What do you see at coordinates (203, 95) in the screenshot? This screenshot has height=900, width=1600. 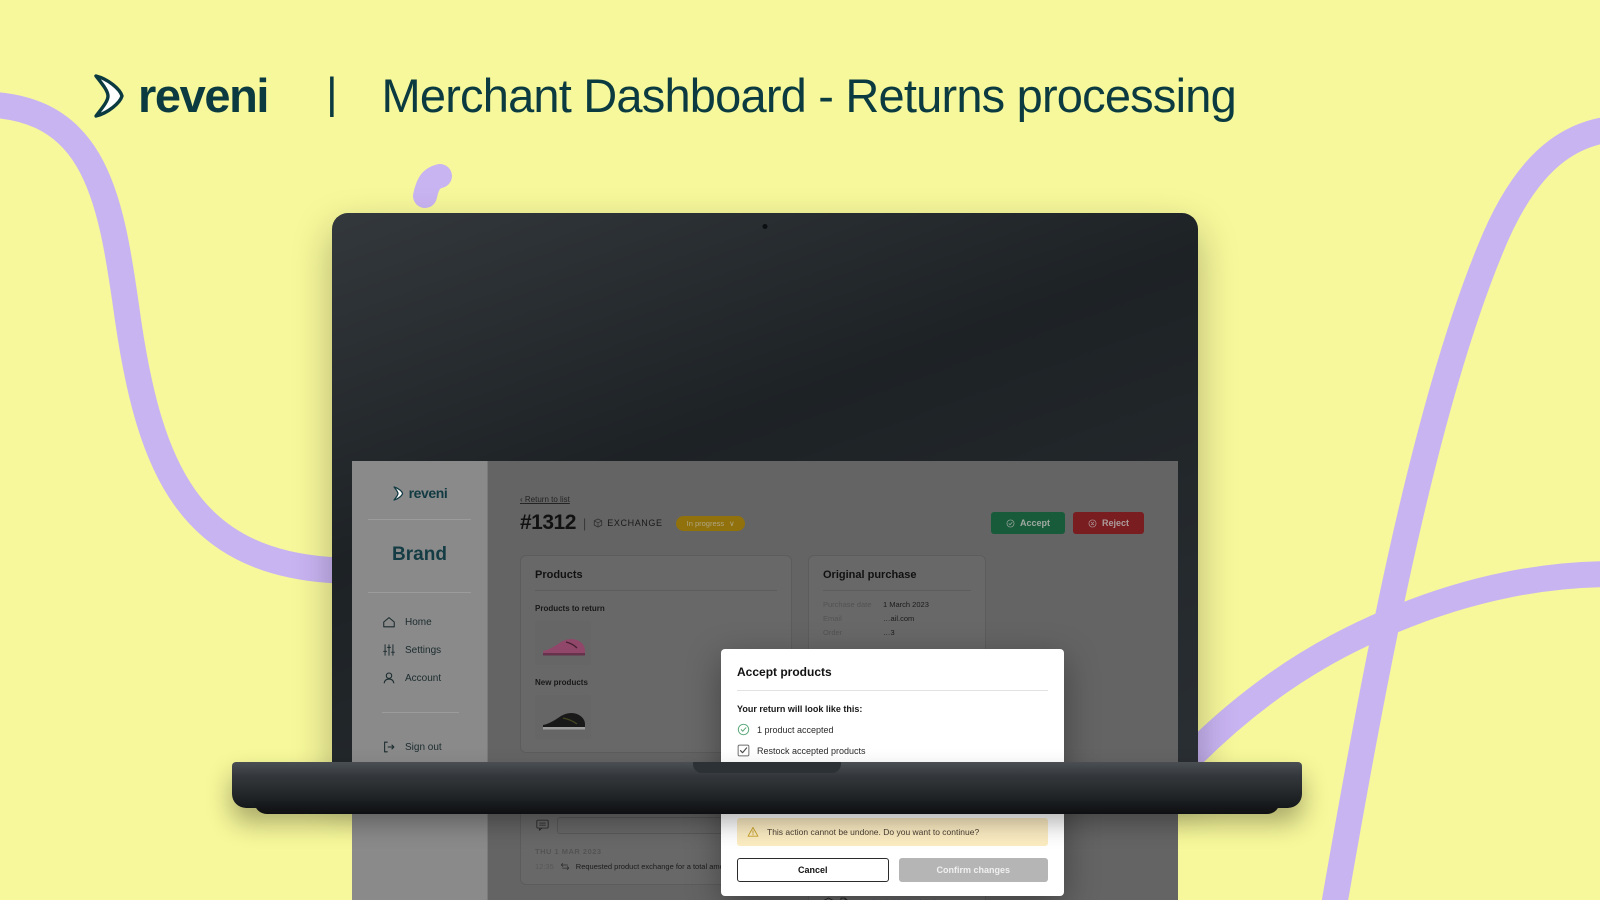 I see `brand-wordmark: reveni` at bounding box center [203, 95].